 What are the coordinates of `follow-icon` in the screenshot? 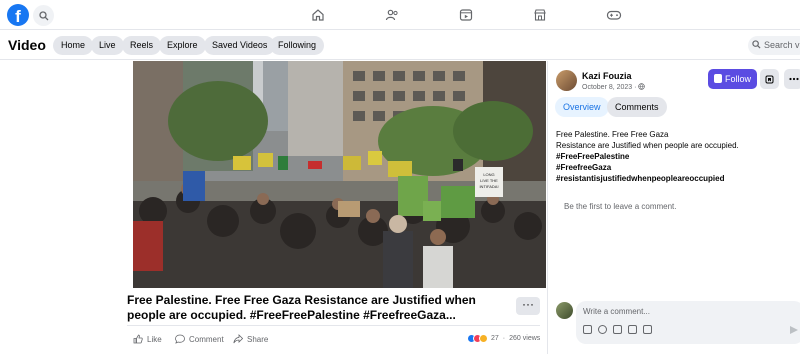 It's located at (718, 78).